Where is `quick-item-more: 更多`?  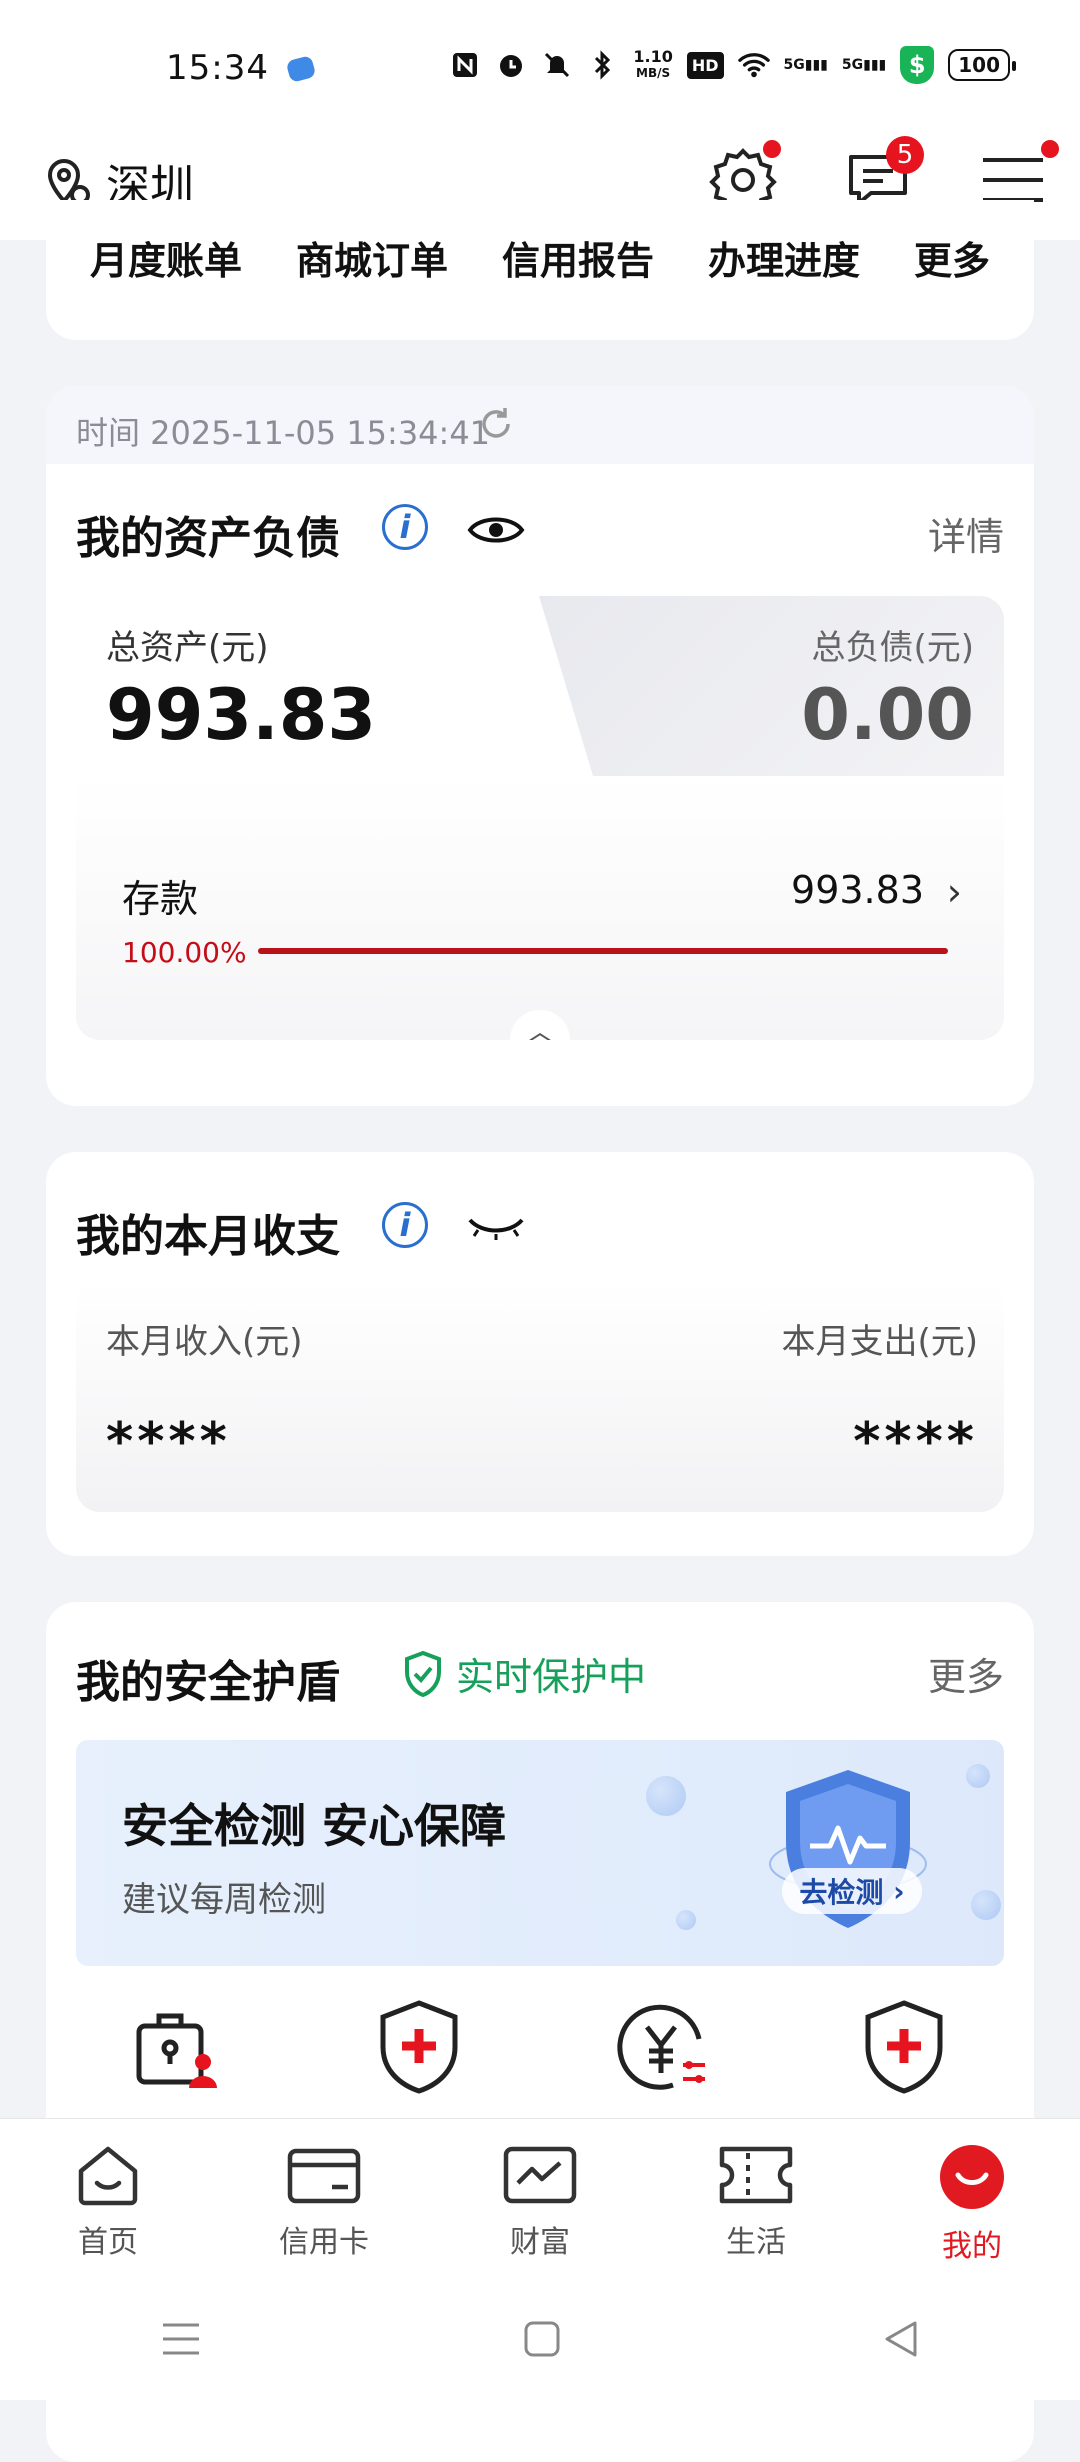
quick-item-more: 更多 is located at coordinates (952, 257).